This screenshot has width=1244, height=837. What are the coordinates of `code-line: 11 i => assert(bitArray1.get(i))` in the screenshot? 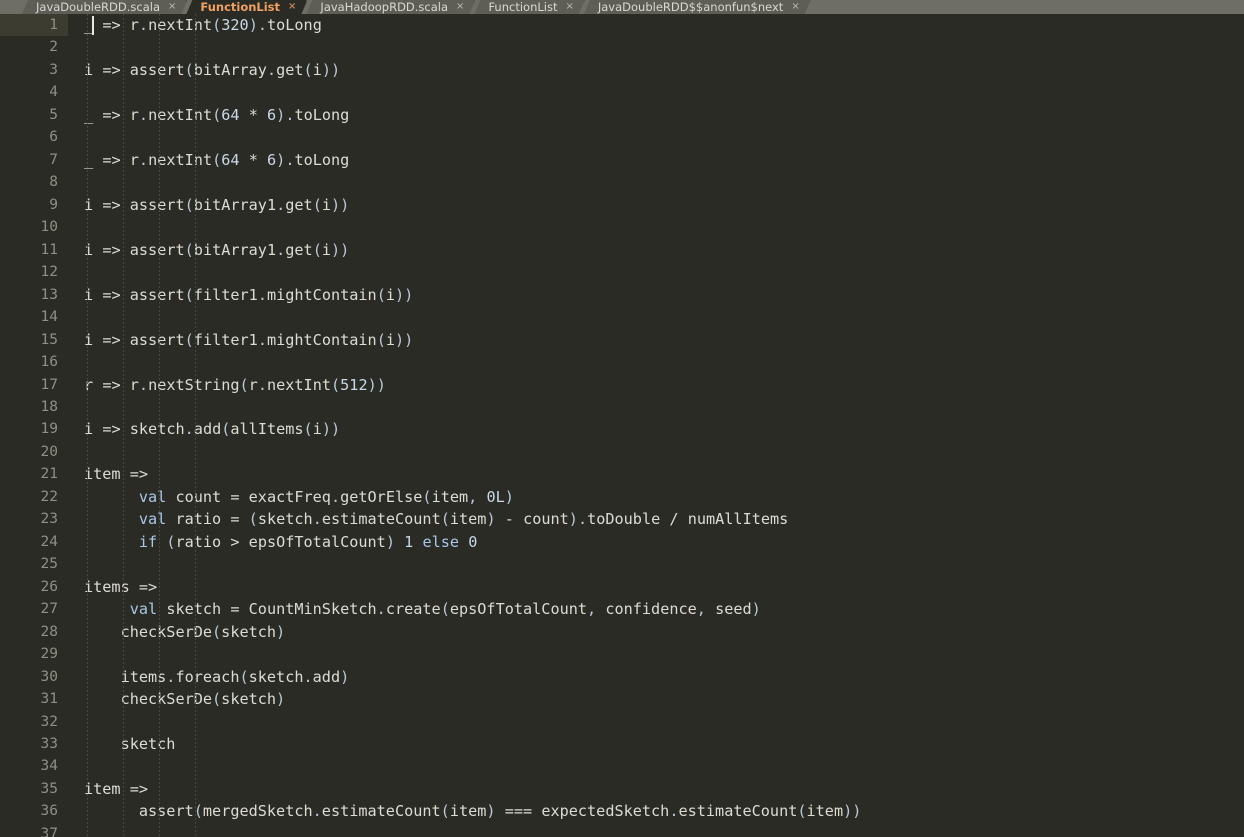 It's located at (622, 250).